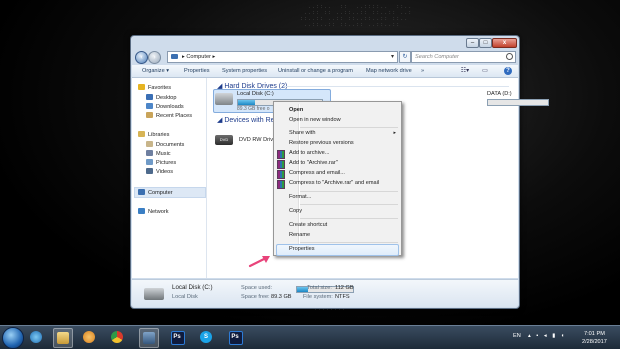 This screenshot has height=349, width=620. Describe the element at coordinates (499, 94) in the screenshot. I see `drive-d-name: DATA (D:)` at that location.